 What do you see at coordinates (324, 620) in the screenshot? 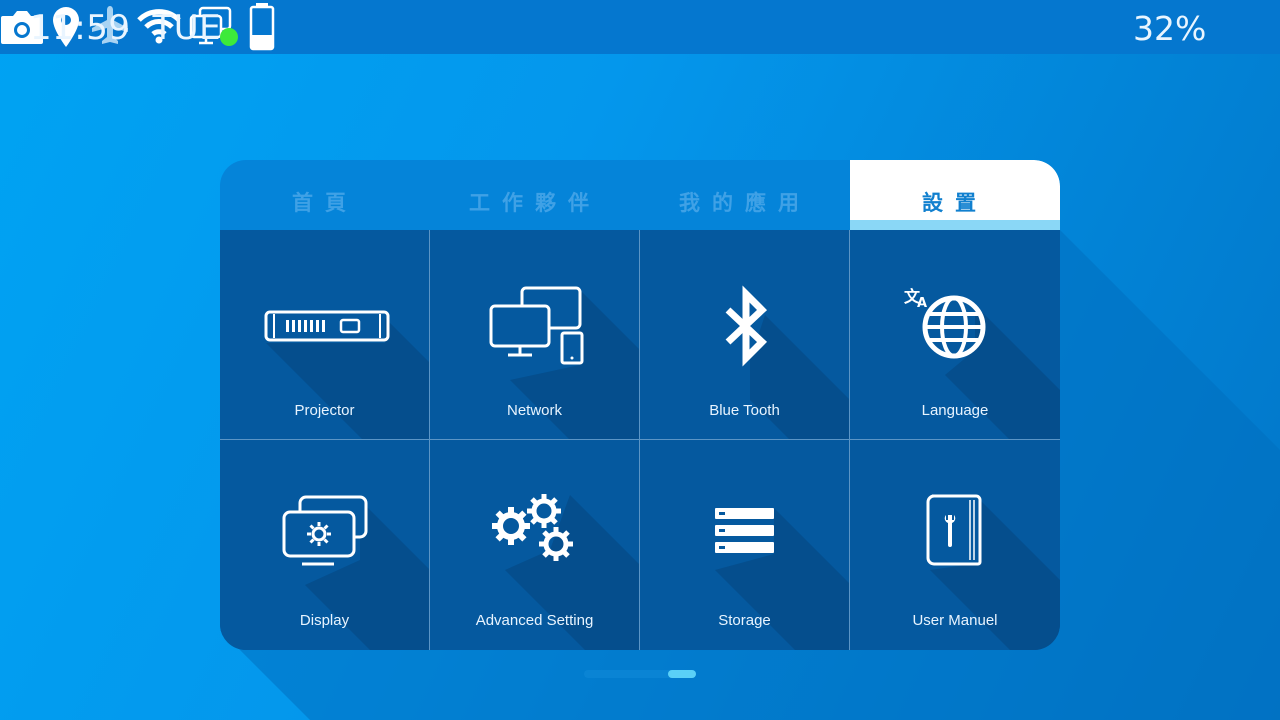
I see `setting-label: Display` at bounding box center [324, 620].